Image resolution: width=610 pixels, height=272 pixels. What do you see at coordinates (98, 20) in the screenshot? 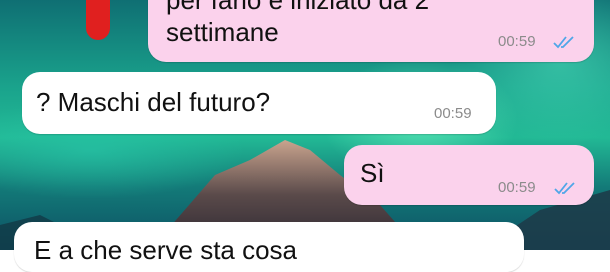
I see `red-decoration` at bounding box center [98, 20].